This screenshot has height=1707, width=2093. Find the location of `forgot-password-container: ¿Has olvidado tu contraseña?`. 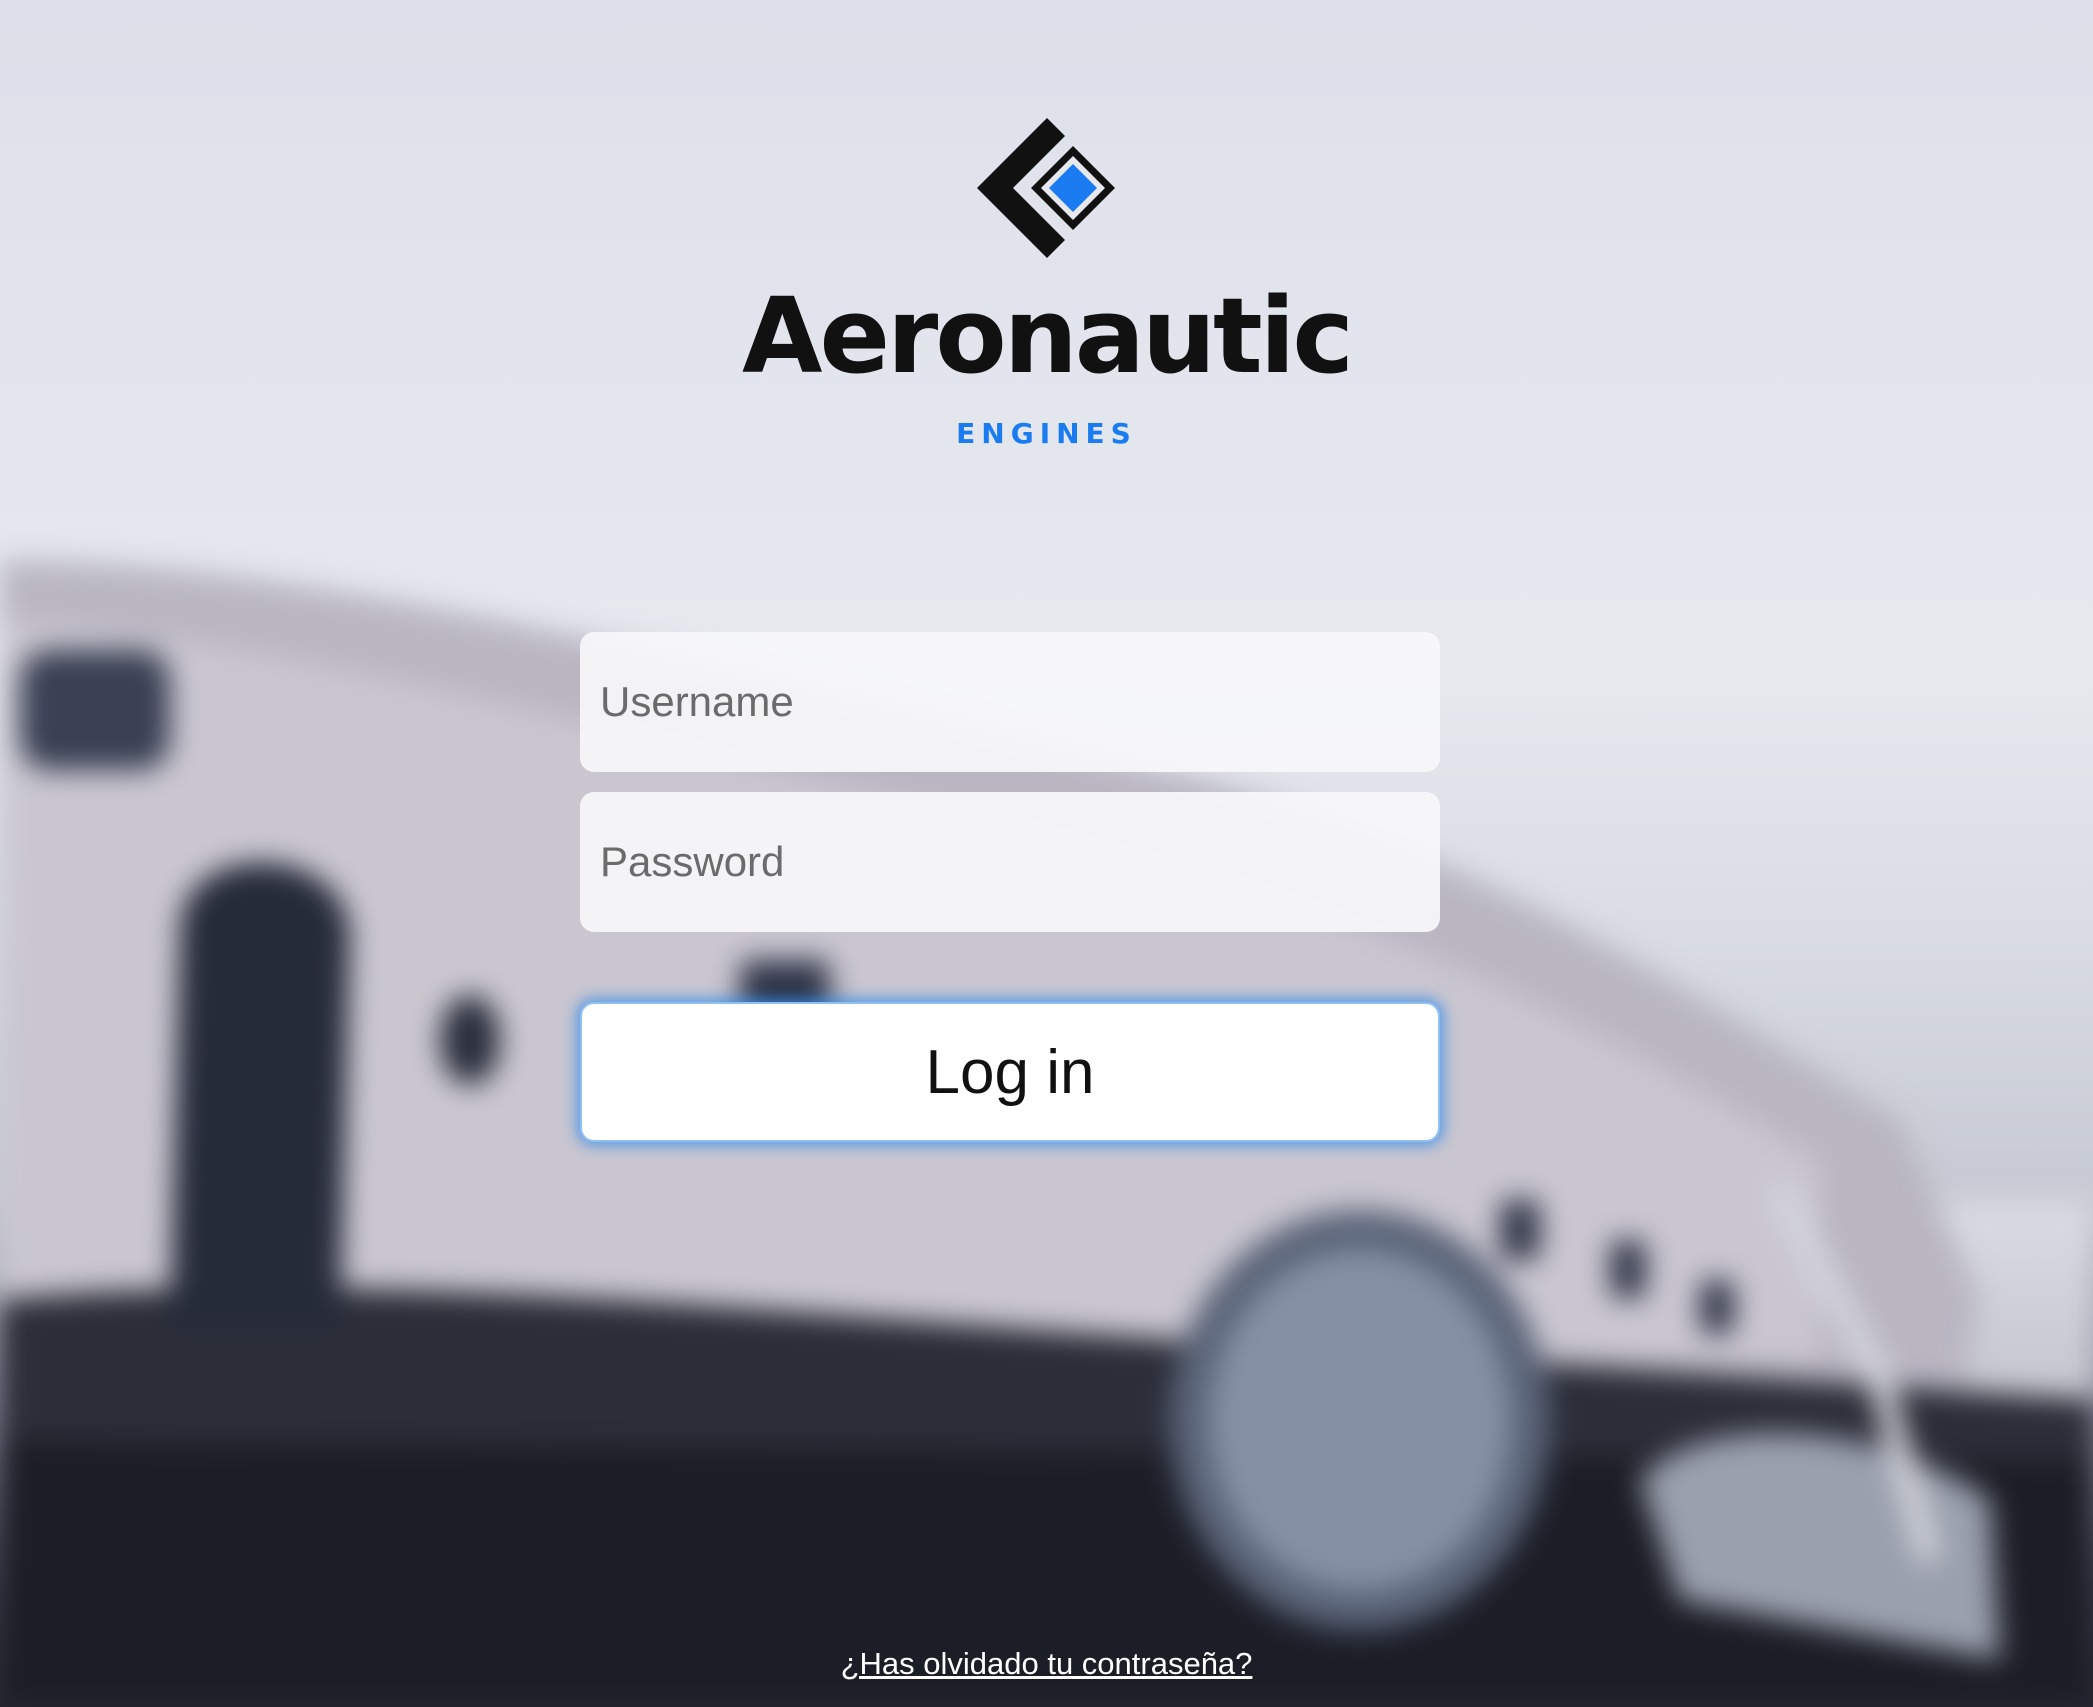

forgot-password-container: ¿Has olvidado tu contraseña? is located at coordinates (1046, 1664).